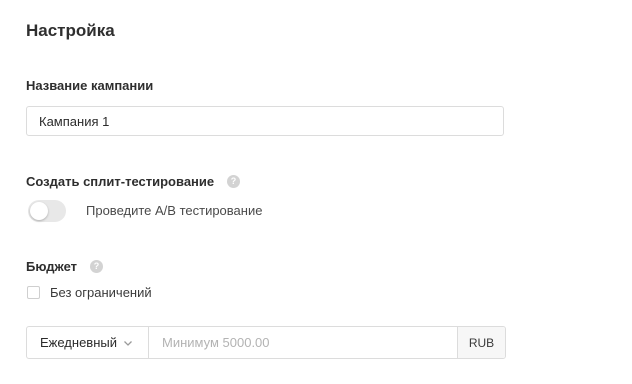  I want to click on budget-period-select: Ежедневный, so click(88, 342).